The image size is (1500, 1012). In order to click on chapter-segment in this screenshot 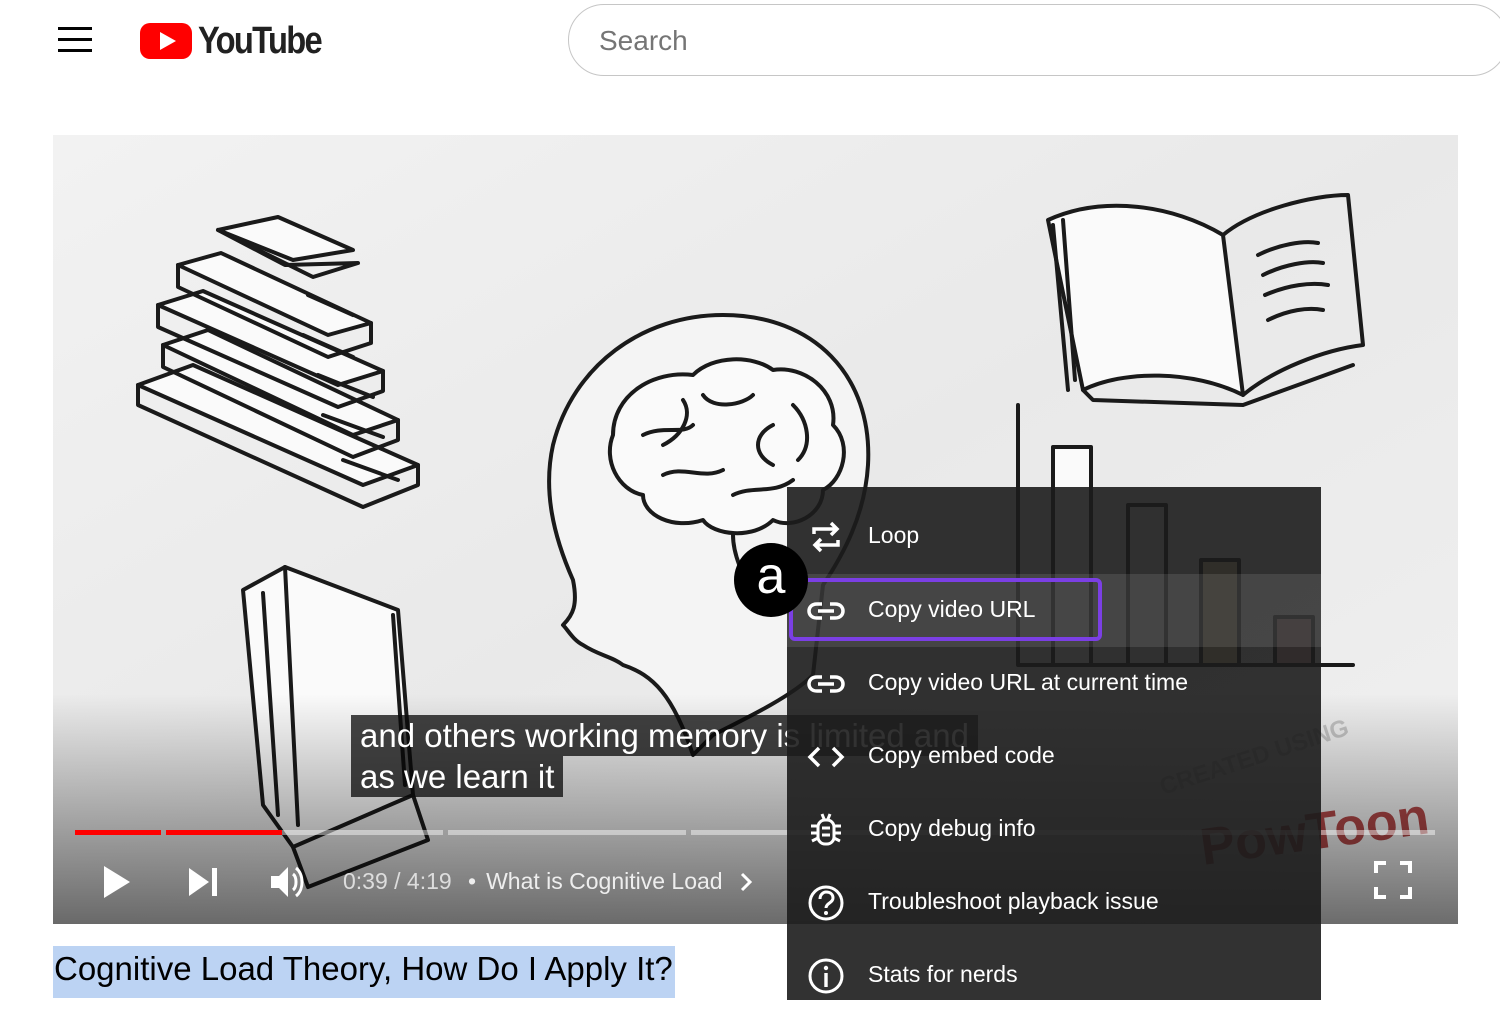, I will do `click(567, 832)`.